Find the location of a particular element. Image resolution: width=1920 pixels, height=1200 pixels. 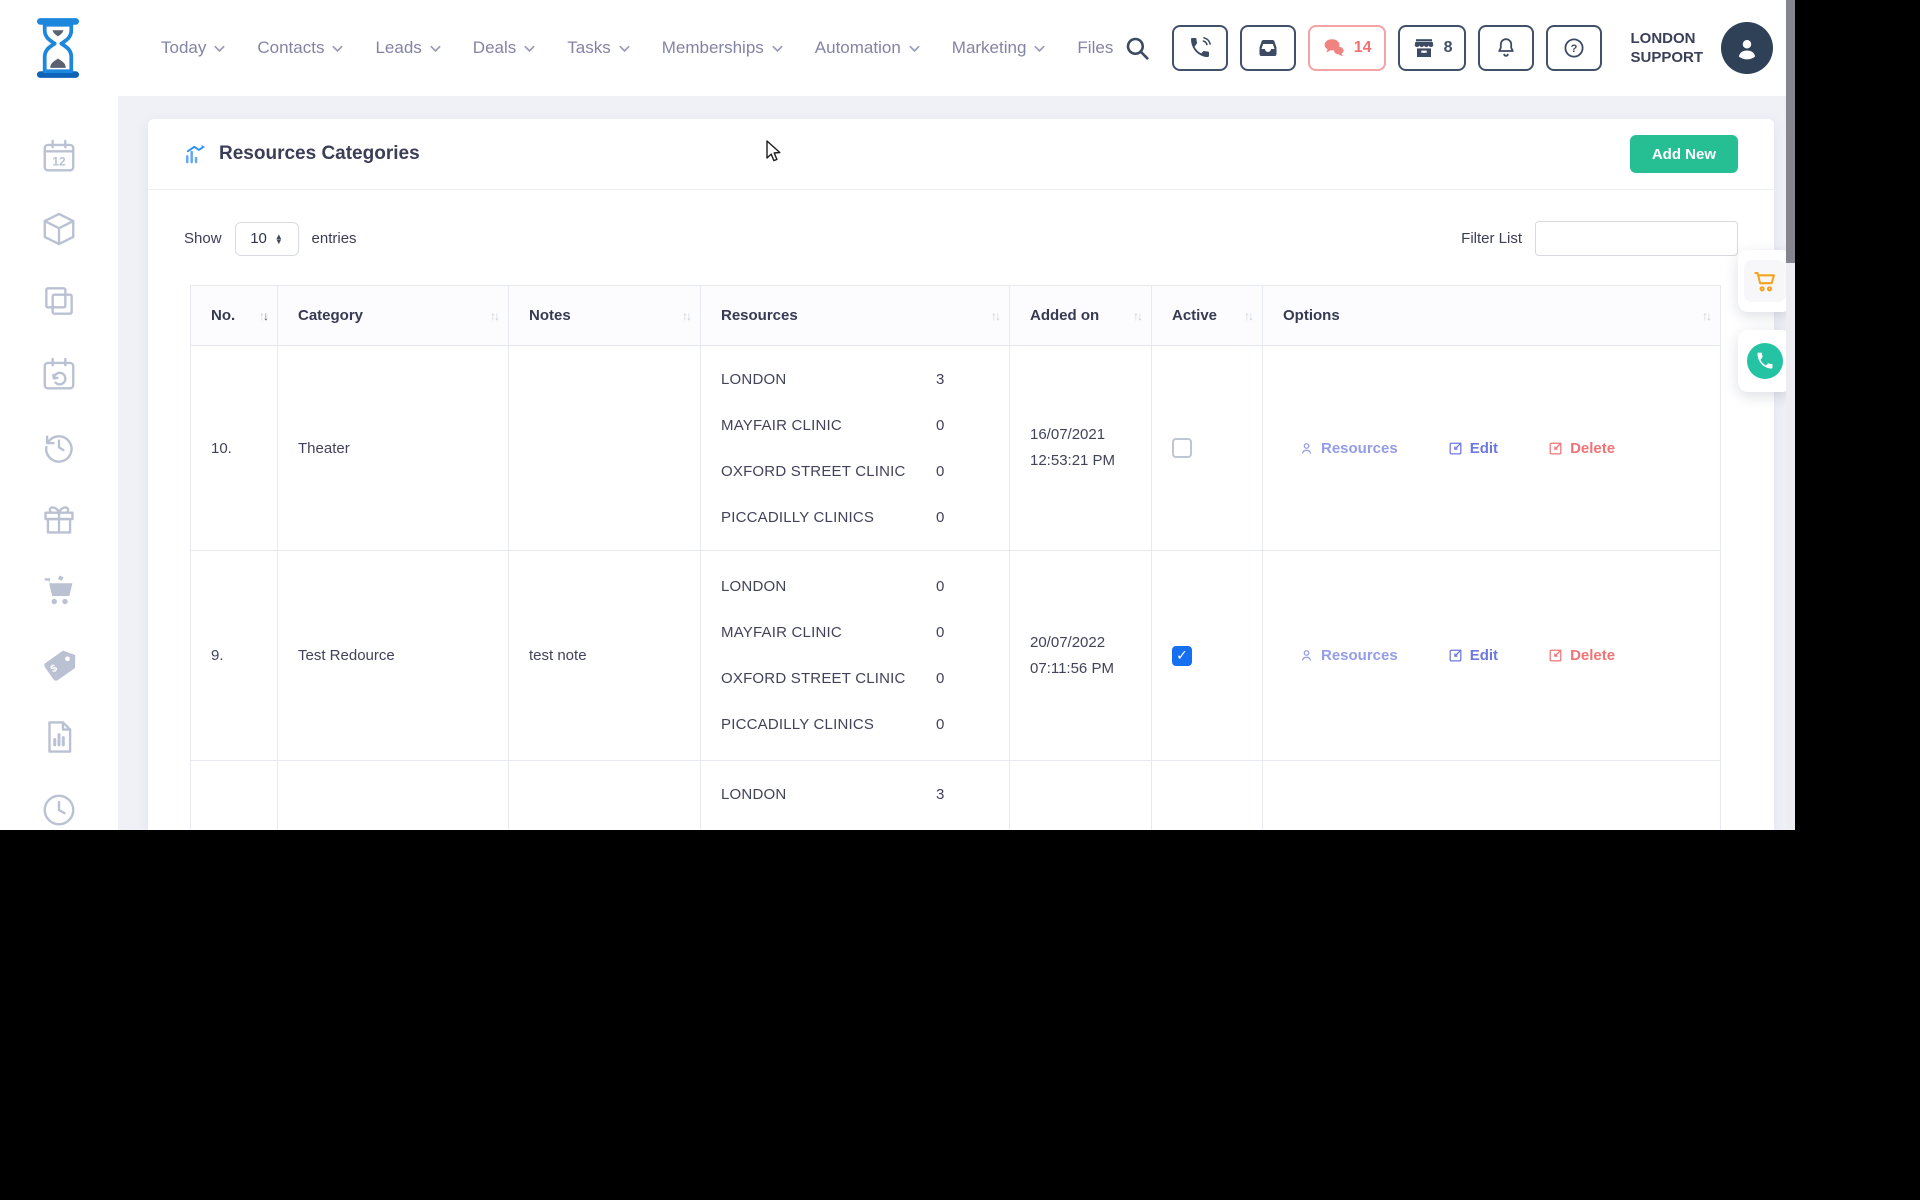

phone-icon is located at coordinates (1200, 47).